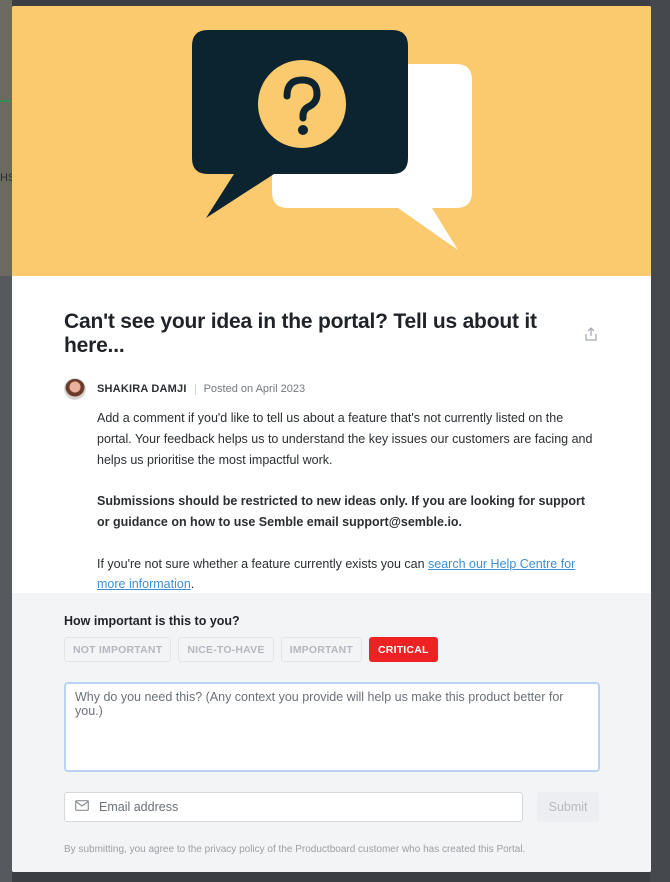 The height and width of the screenshot is (882, 670). What do you see at coordinates (289, 807) in the screenshot?
I see `email-input` at bounding box center [289, 807].